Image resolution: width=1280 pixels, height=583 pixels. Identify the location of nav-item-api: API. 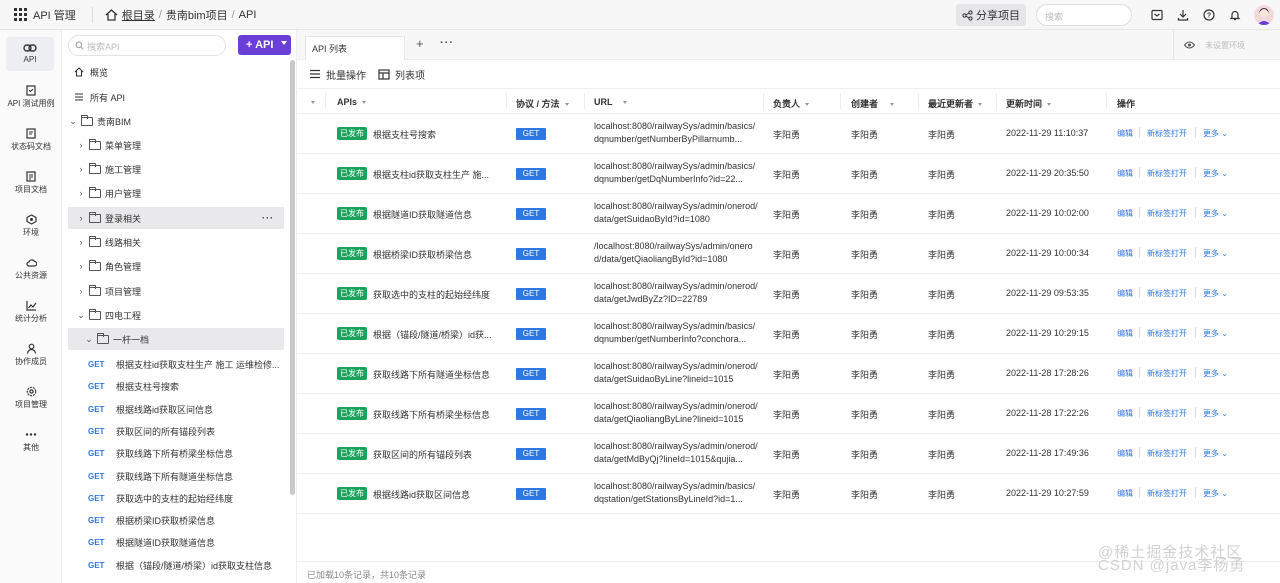
(30, 54).